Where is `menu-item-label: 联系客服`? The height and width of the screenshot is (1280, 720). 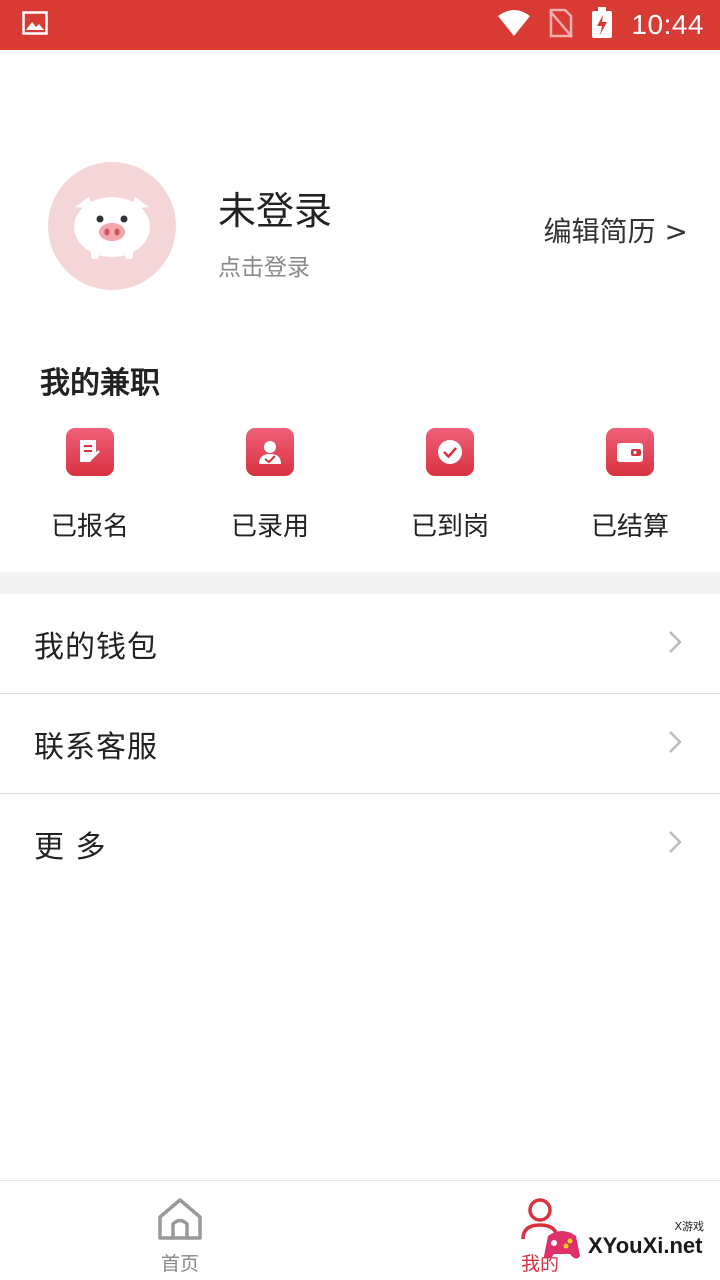 menu-item-label: 联系客服 is located at coordinates (96, 747).